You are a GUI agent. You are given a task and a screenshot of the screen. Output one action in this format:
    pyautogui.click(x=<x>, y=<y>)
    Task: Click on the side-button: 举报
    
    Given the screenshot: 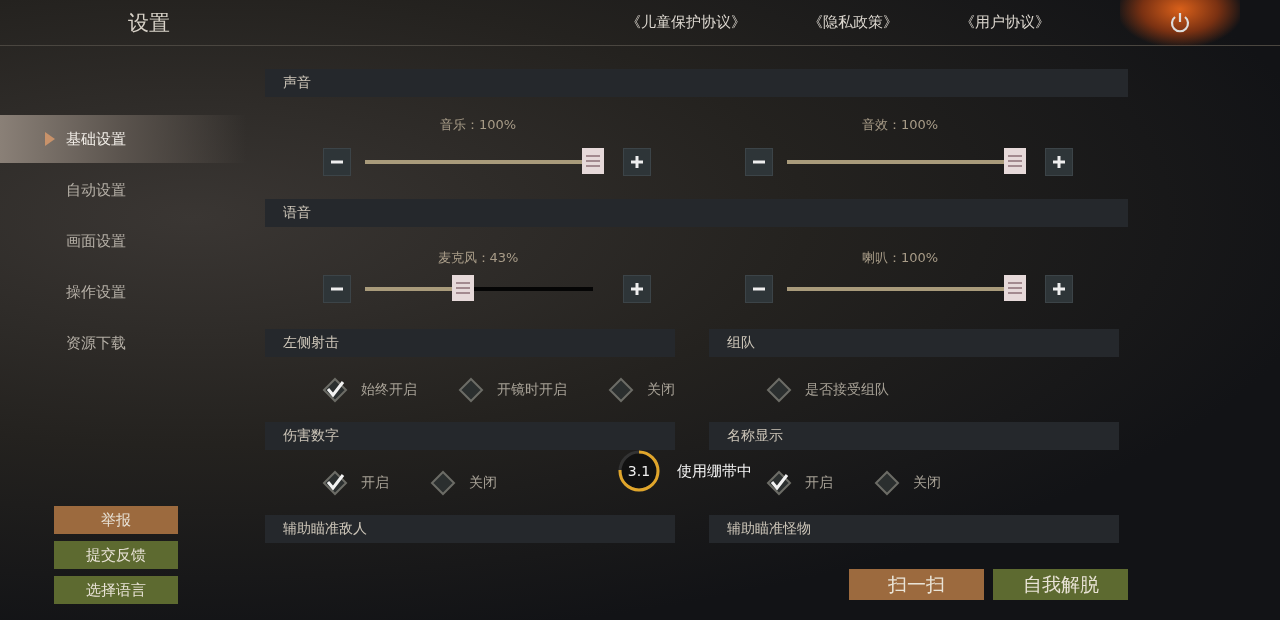 What is the action you would take?
    pyautogui.click(x=116, y=520)
    